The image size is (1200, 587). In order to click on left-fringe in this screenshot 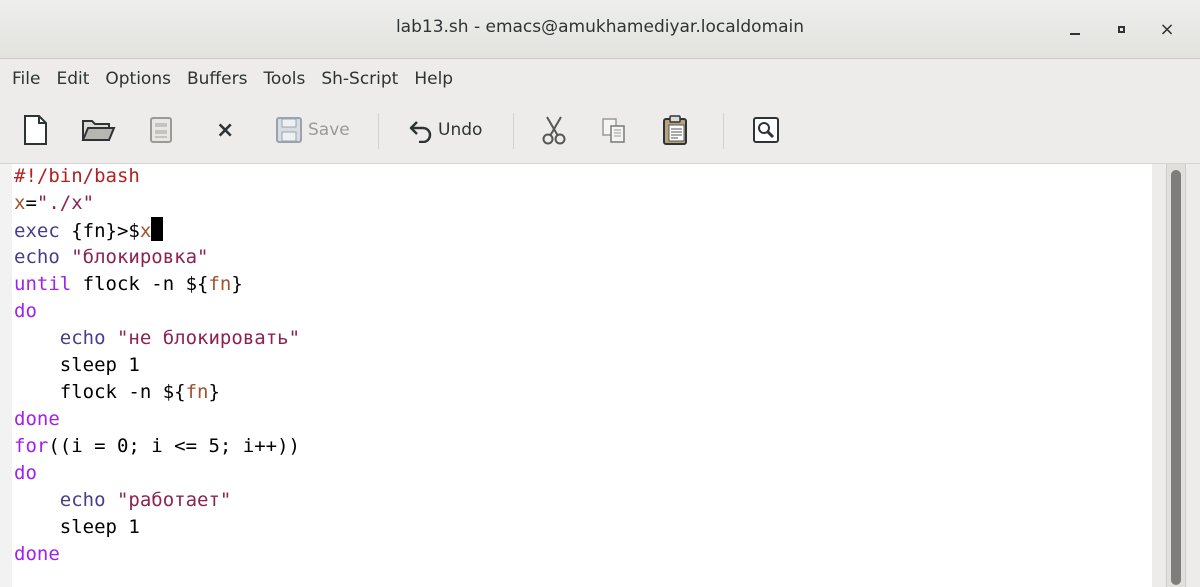, I will do `click(6, 375)`.